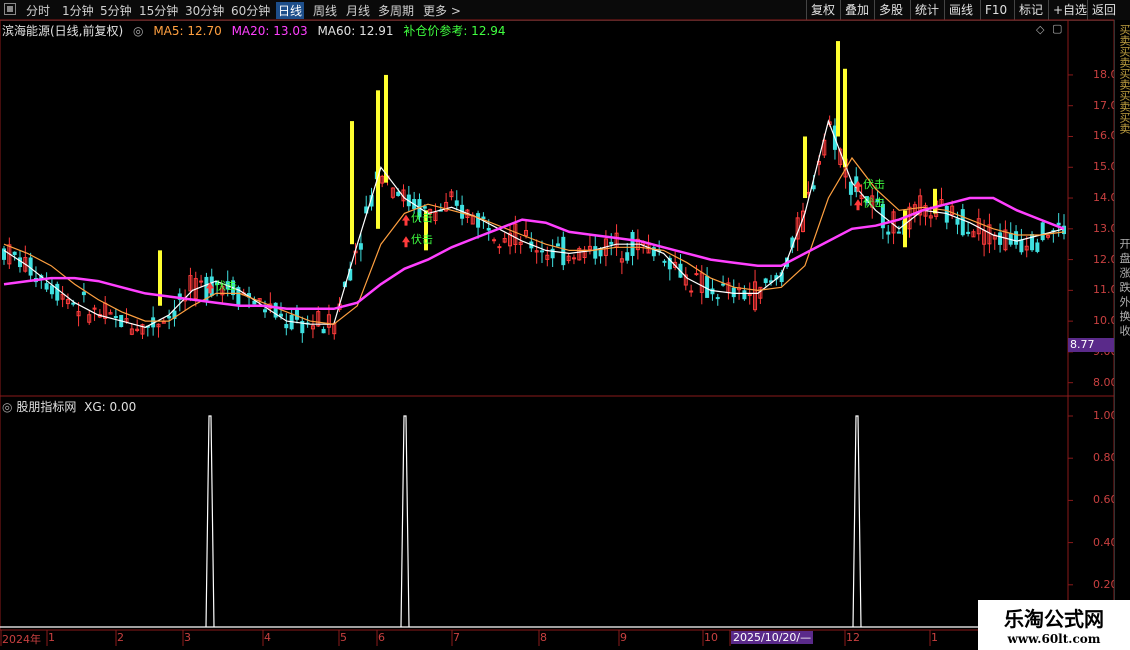 Image resolution: width=1130 pixels, height=650 pixels. I want to click on date-label: 10, so click(711, 637).